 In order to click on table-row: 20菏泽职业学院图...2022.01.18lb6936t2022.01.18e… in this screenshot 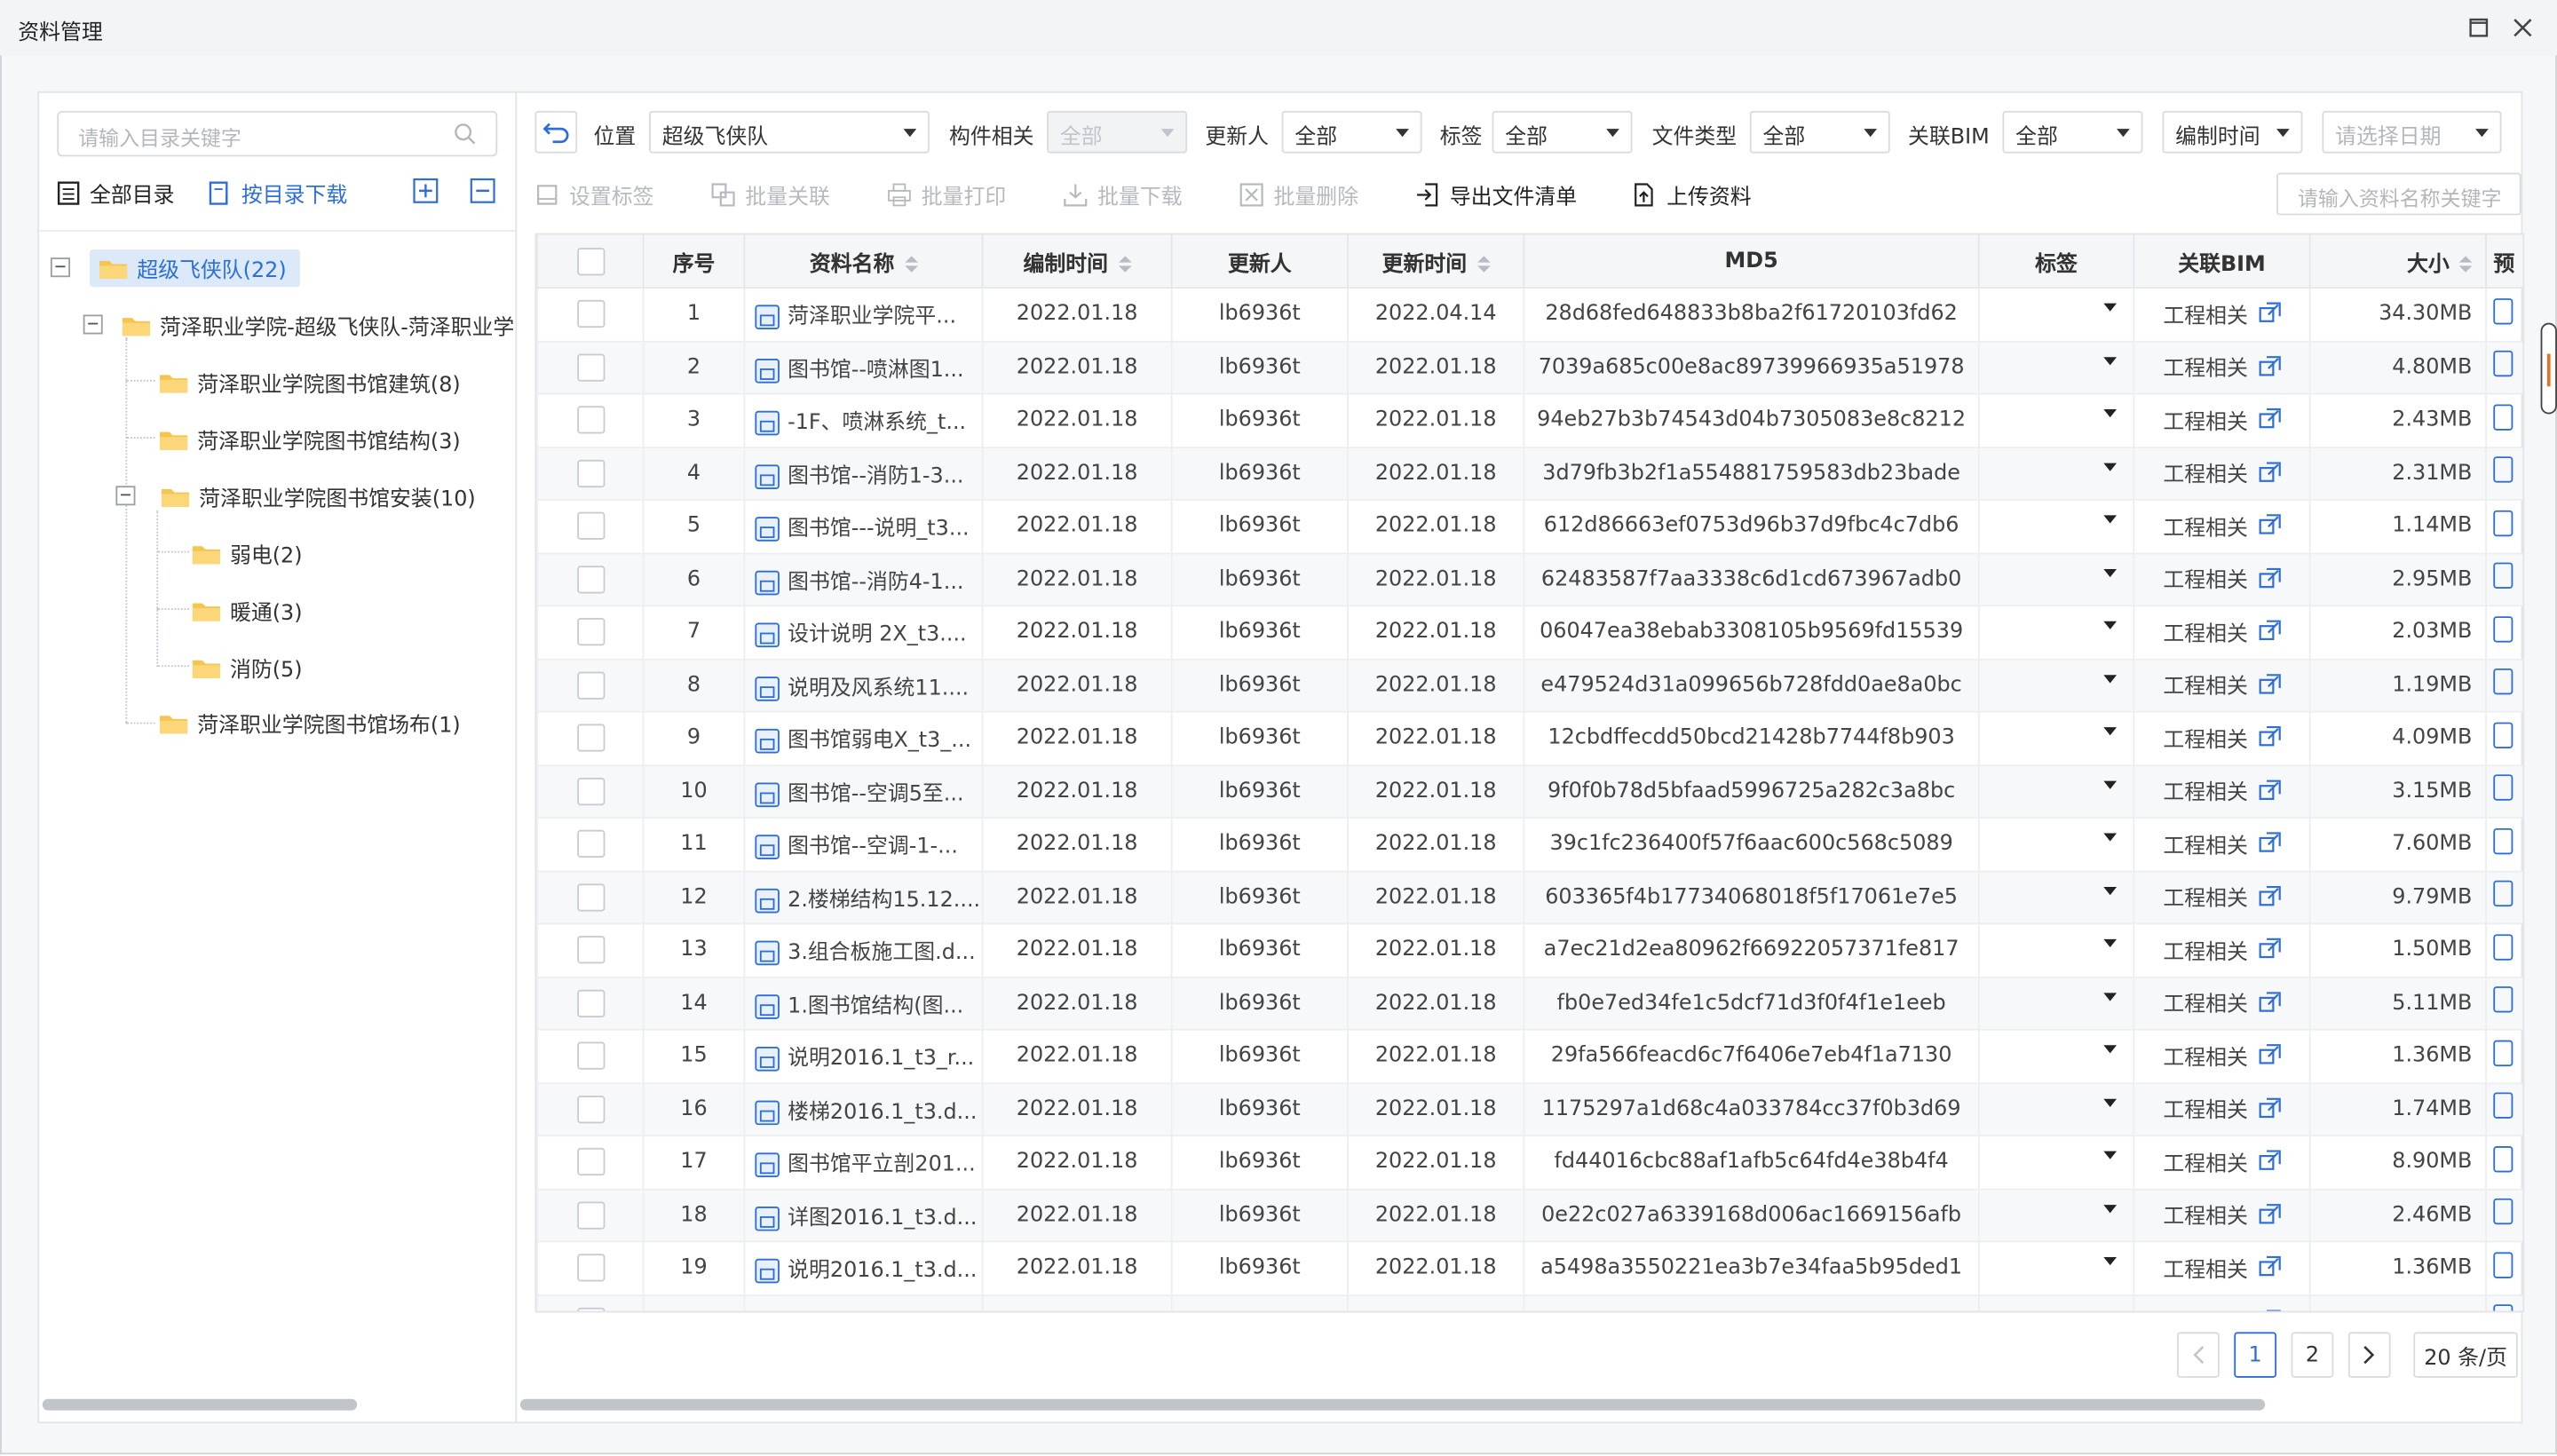, I will do `click(1529, 1302)`.